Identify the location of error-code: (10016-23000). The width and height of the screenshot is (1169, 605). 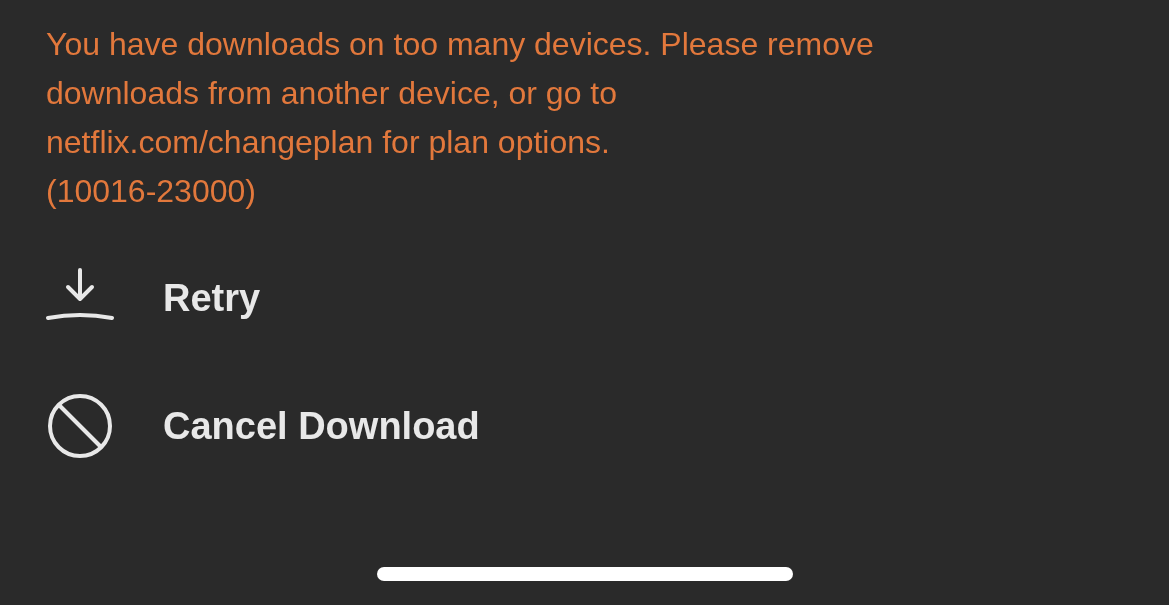
(151, 191).